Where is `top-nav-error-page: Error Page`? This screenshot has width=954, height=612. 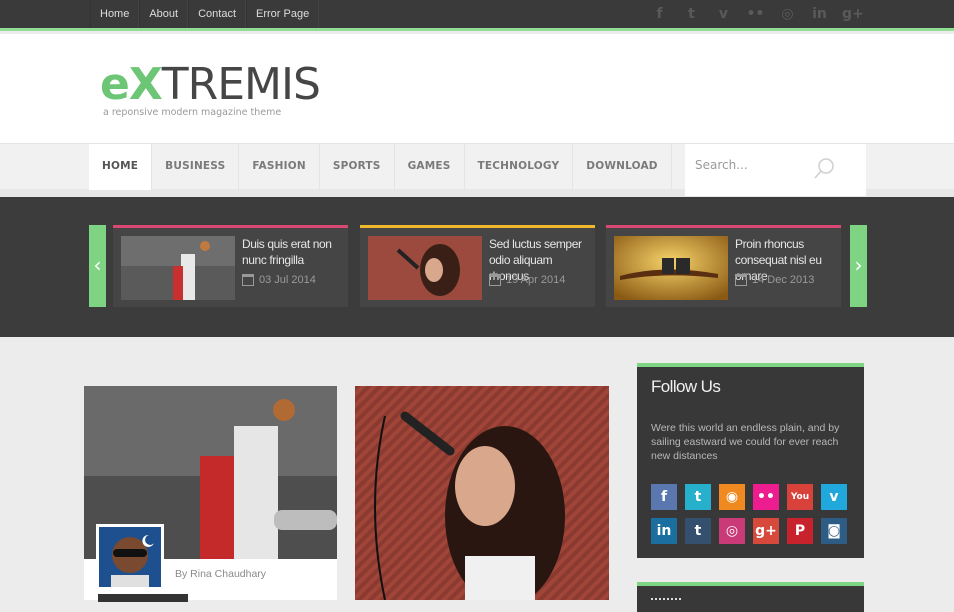
top-nav-error-page: Error Page is located at coordinates (283, 14).